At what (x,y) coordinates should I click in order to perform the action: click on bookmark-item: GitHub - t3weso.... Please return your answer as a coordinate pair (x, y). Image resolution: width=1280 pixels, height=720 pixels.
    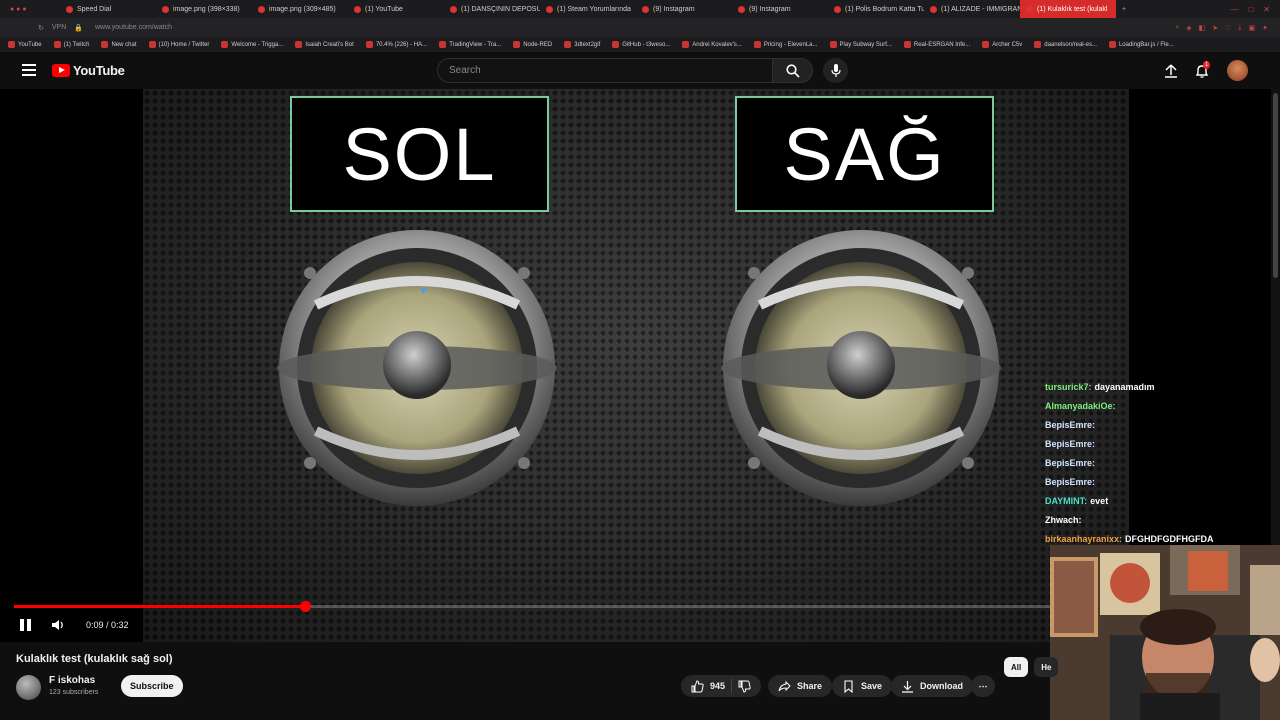
    Looking at the image, I should click on (641, 44).